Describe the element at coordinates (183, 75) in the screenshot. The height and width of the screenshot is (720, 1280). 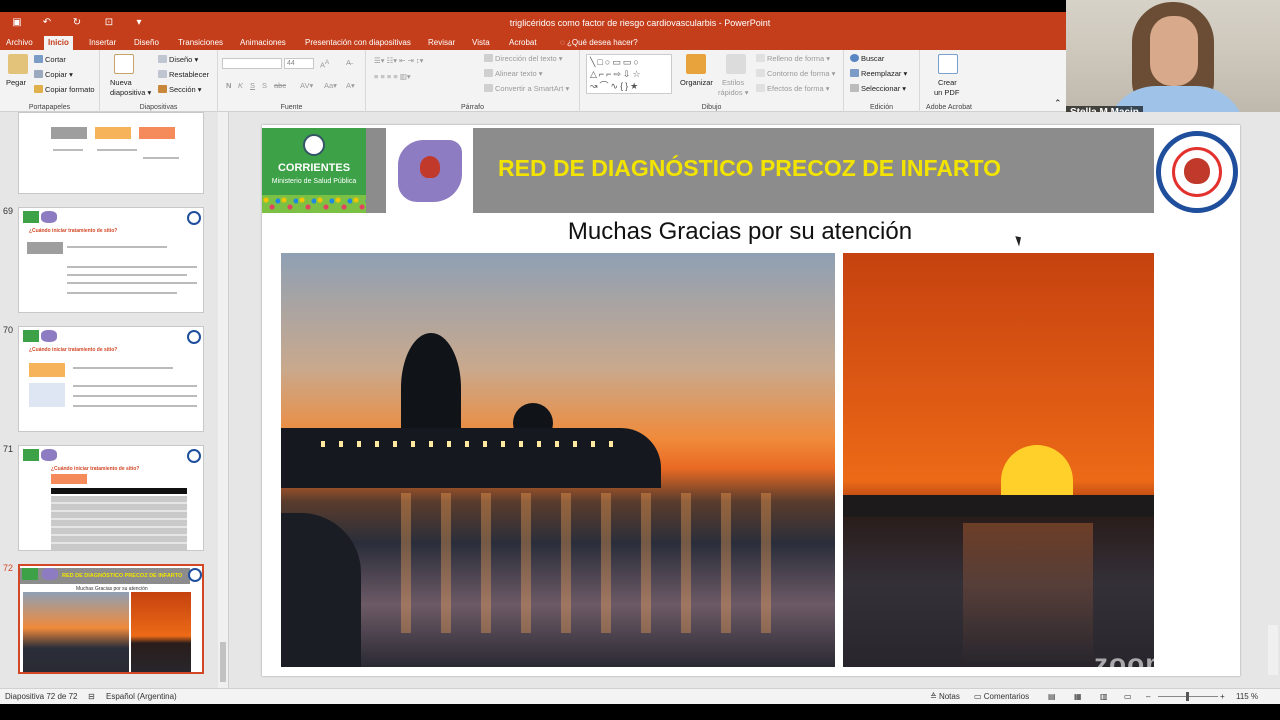
I see `reset-button: Restablecer` at that location.